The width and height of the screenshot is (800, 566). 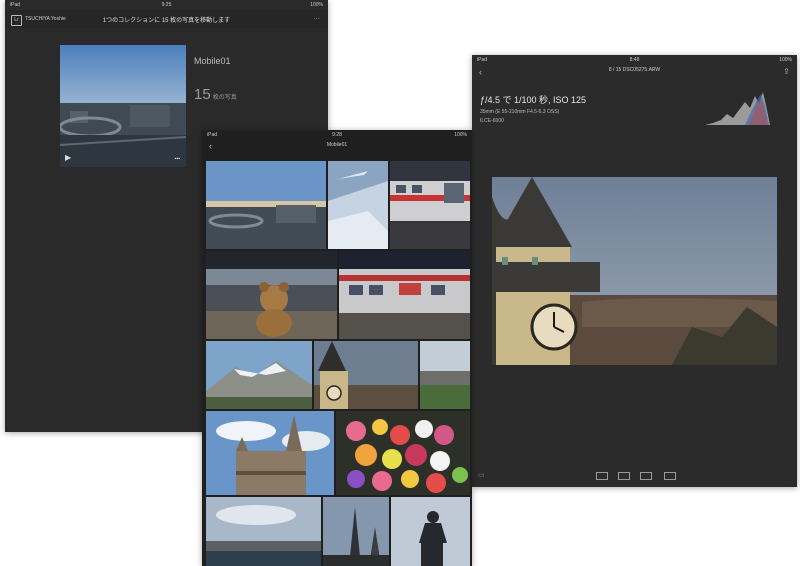 I want to click on info-icon: ▭, so click(x=481, y=475).